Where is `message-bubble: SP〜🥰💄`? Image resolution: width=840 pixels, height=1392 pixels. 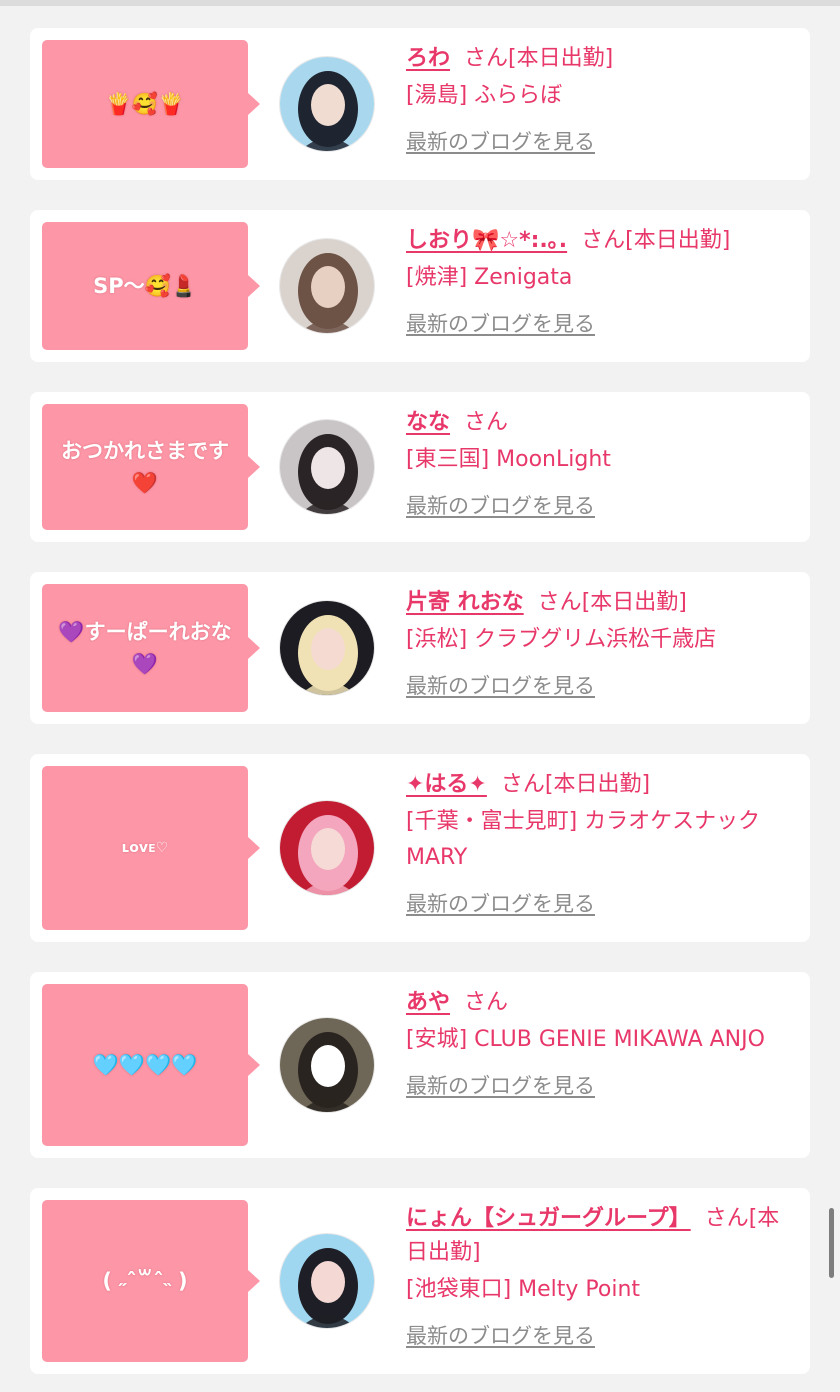 message-bubble: SP〜🥰💄 is located at coordinates (151, 286).